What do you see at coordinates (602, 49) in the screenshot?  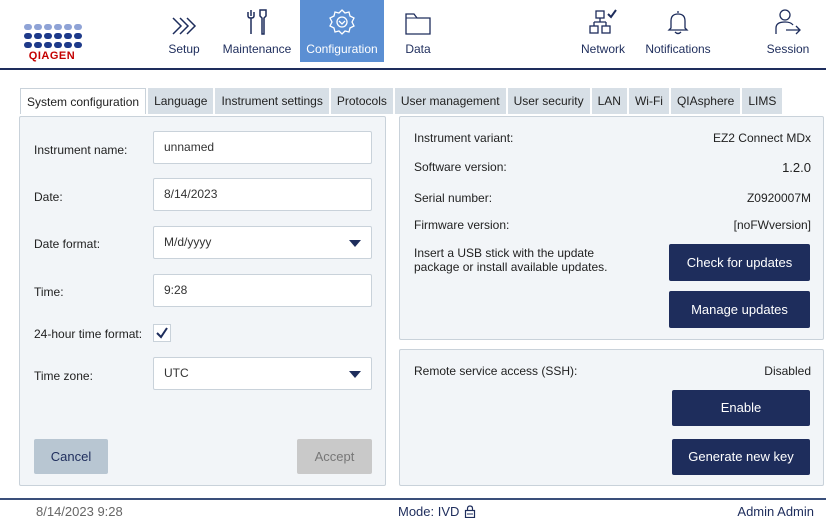 I see `nav-network-label: Network` at bounding box center [602, 49].